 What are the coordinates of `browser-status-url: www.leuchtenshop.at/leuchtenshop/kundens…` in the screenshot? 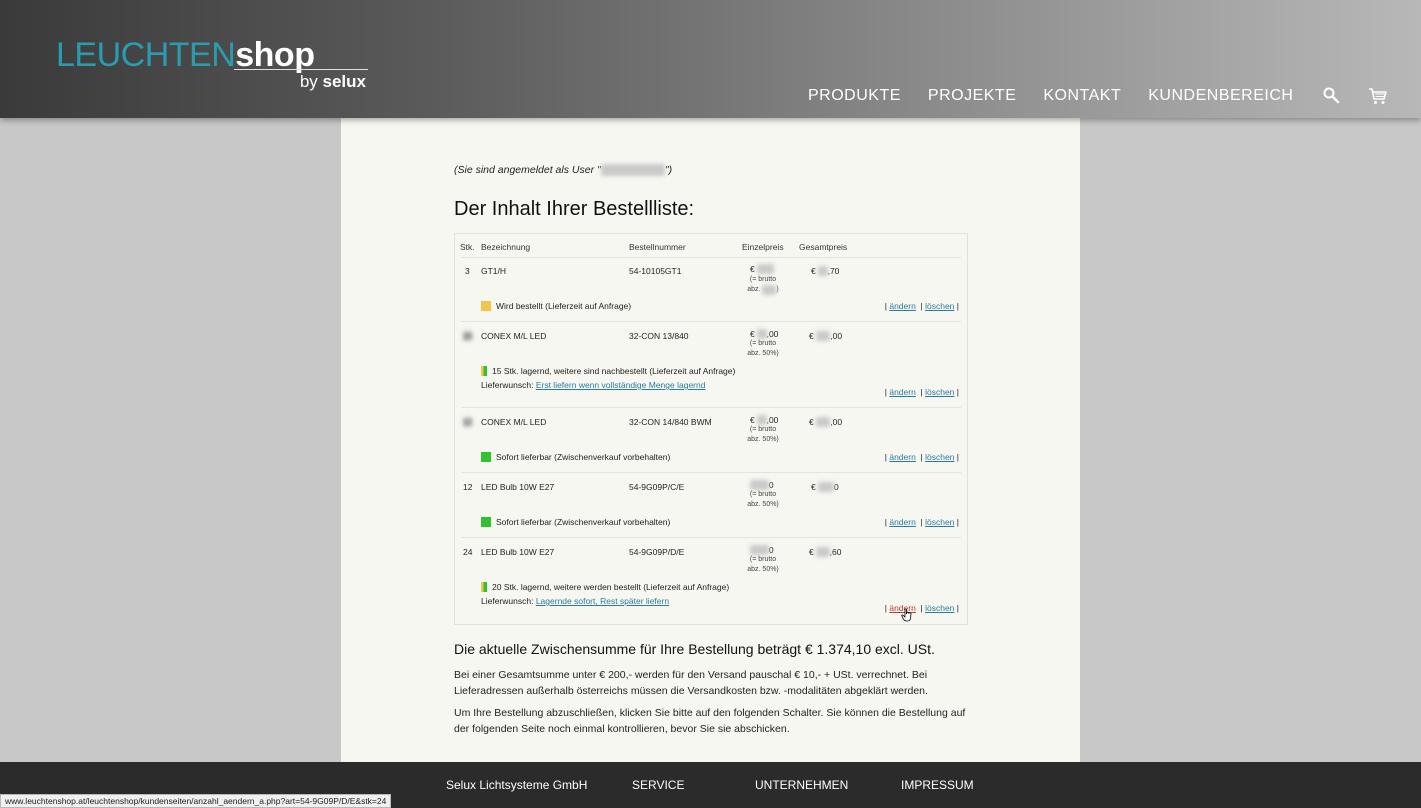 It's located at (196, 801).